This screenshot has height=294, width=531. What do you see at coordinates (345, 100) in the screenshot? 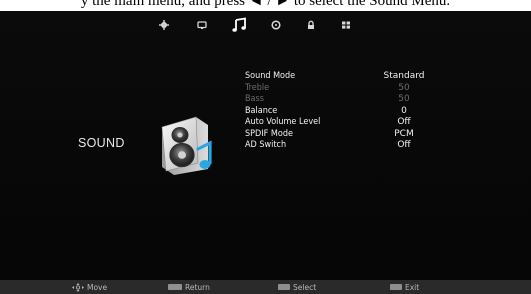
I see `setting-bass: Bass 50` at bounding box center [345, 100].